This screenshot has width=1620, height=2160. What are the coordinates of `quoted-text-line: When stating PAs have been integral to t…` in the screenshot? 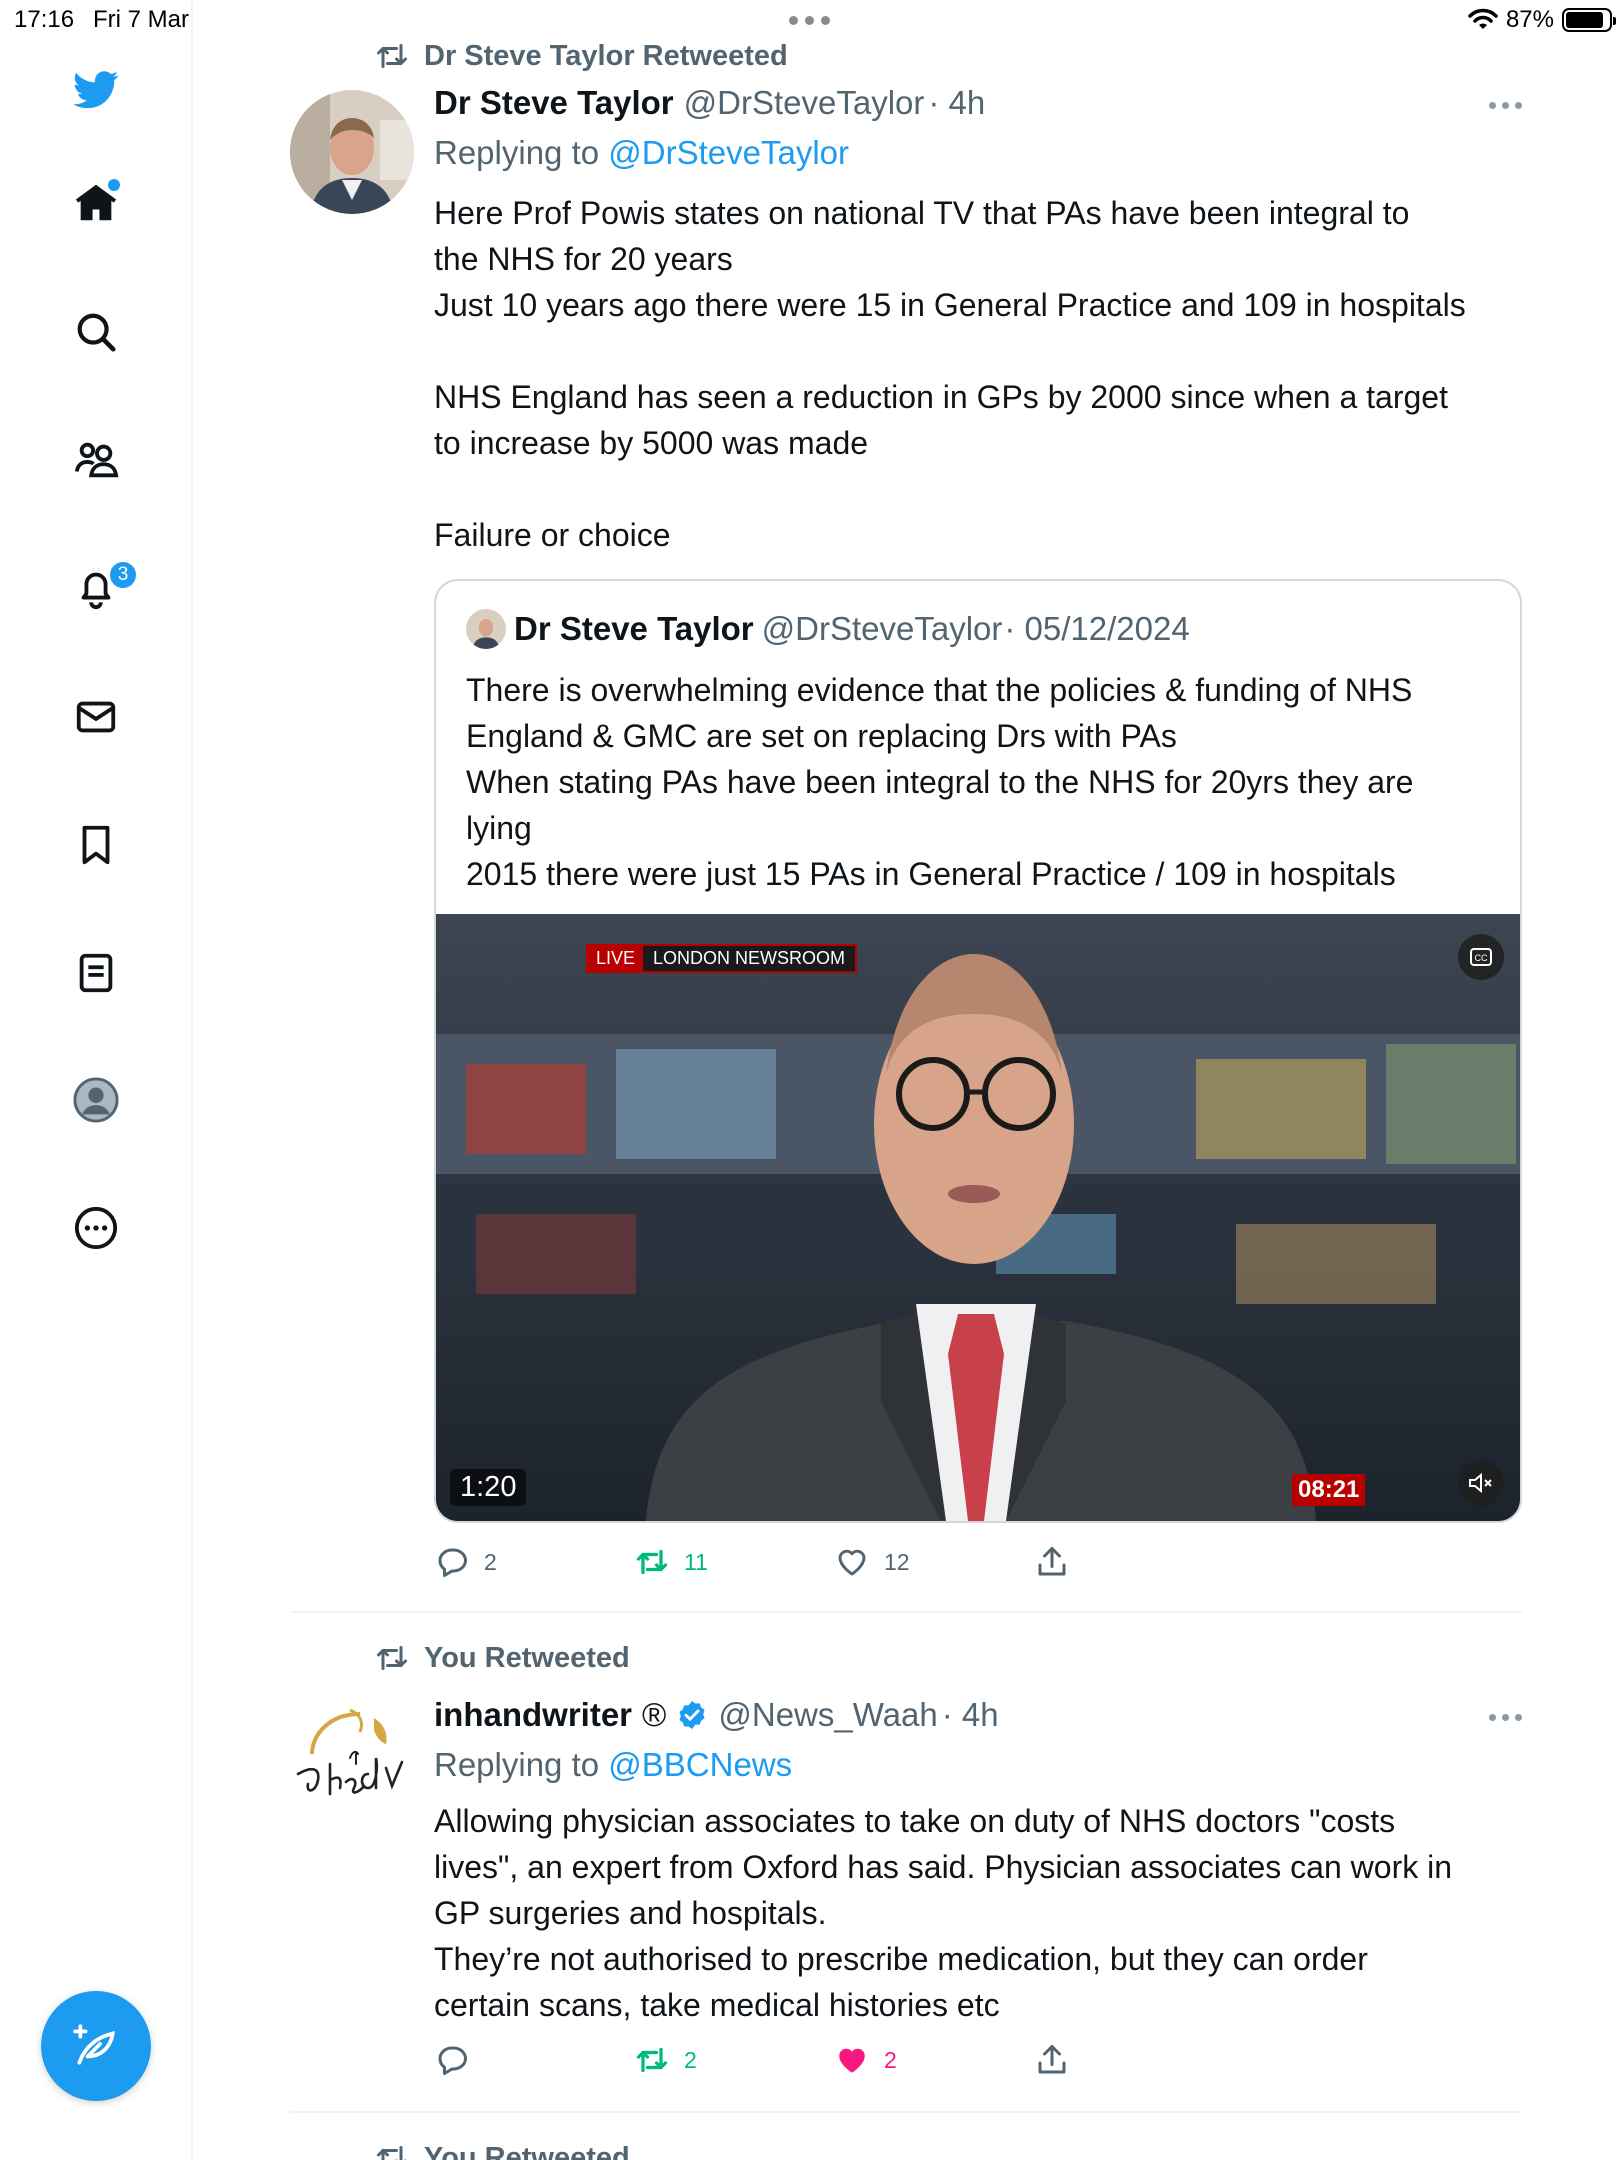 It's located at (940, 782).